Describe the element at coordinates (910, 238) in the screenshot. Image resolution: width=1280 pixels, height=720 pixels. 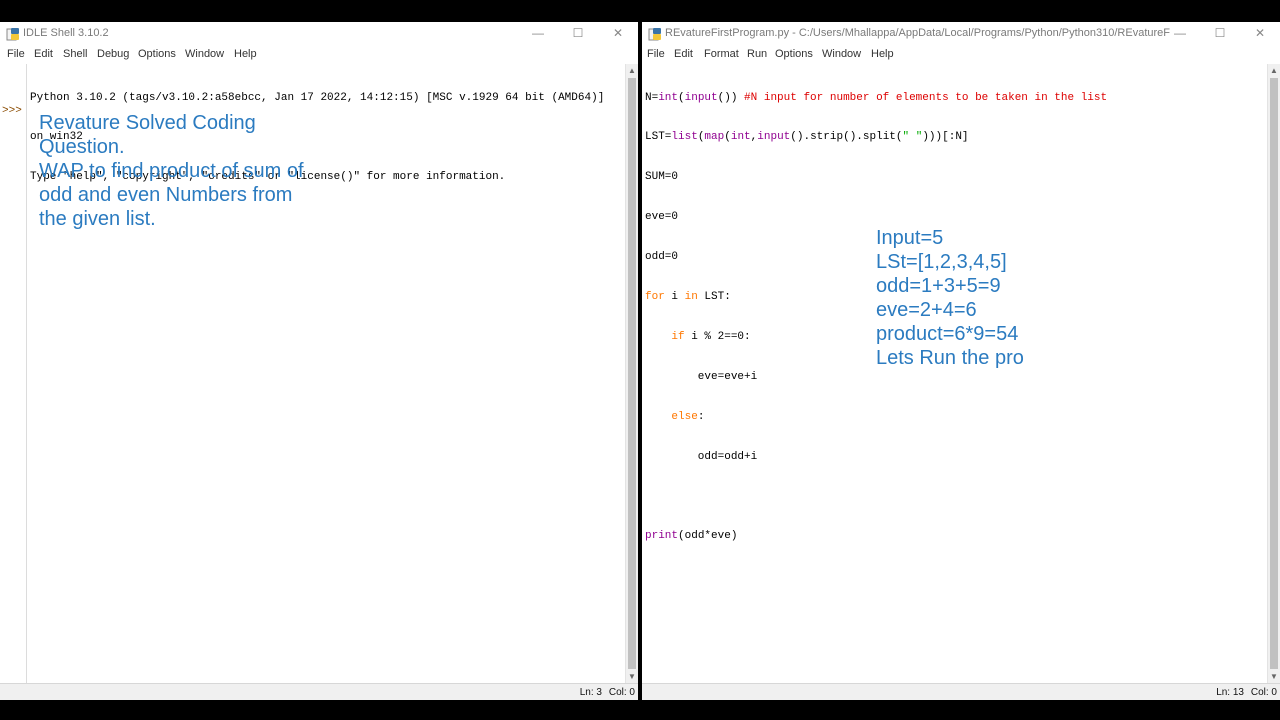
I see `overlay-line: Input=5` at that location.